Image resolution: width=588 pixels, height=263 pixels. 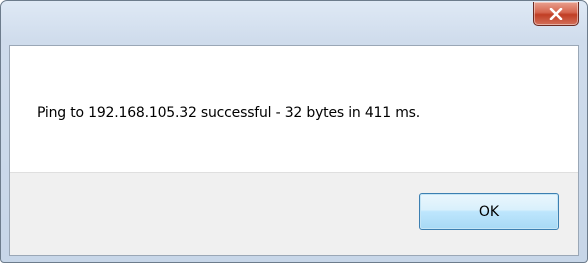 I want to click on ok-button: OK, so click(x=489, y=211).